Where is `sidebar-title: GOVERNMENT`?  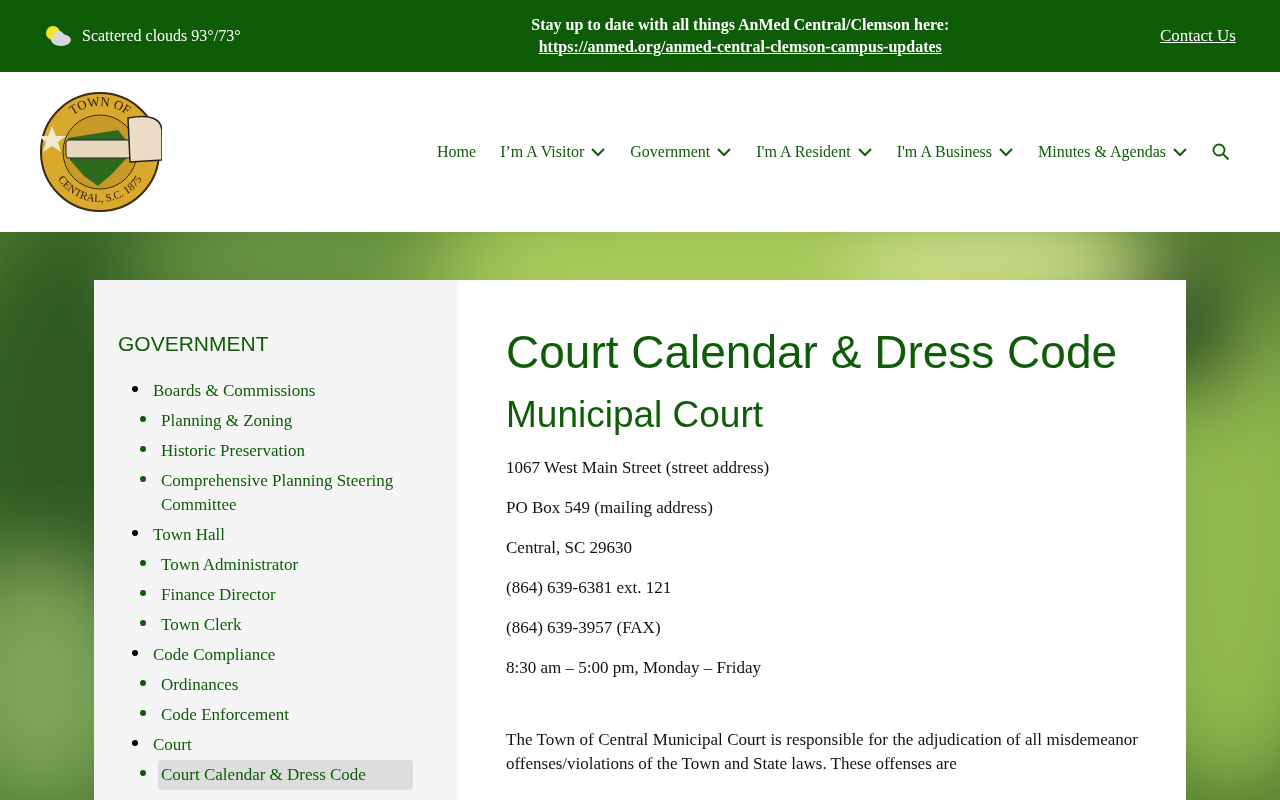 sidebar-title: GOVERNMENT is located at coordinates (194, 344).